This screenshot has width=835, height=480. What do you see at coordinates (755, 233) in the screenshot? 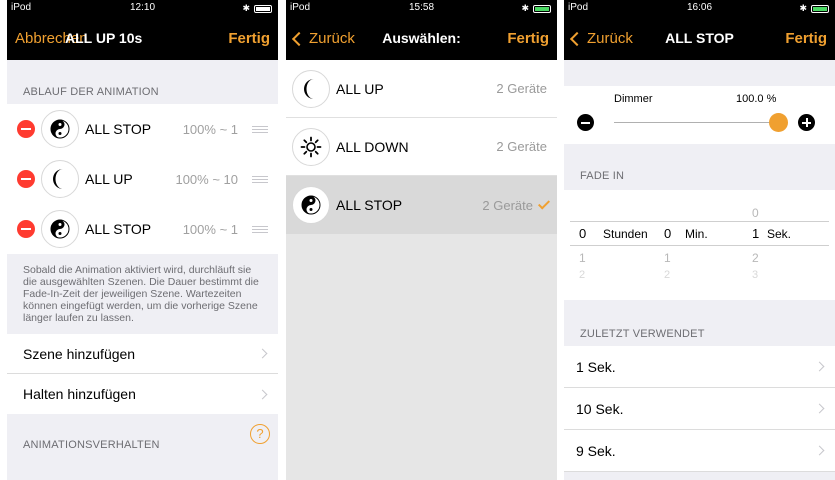
I see `picker-seconds-value: 1` at bounding box center [755, 233].